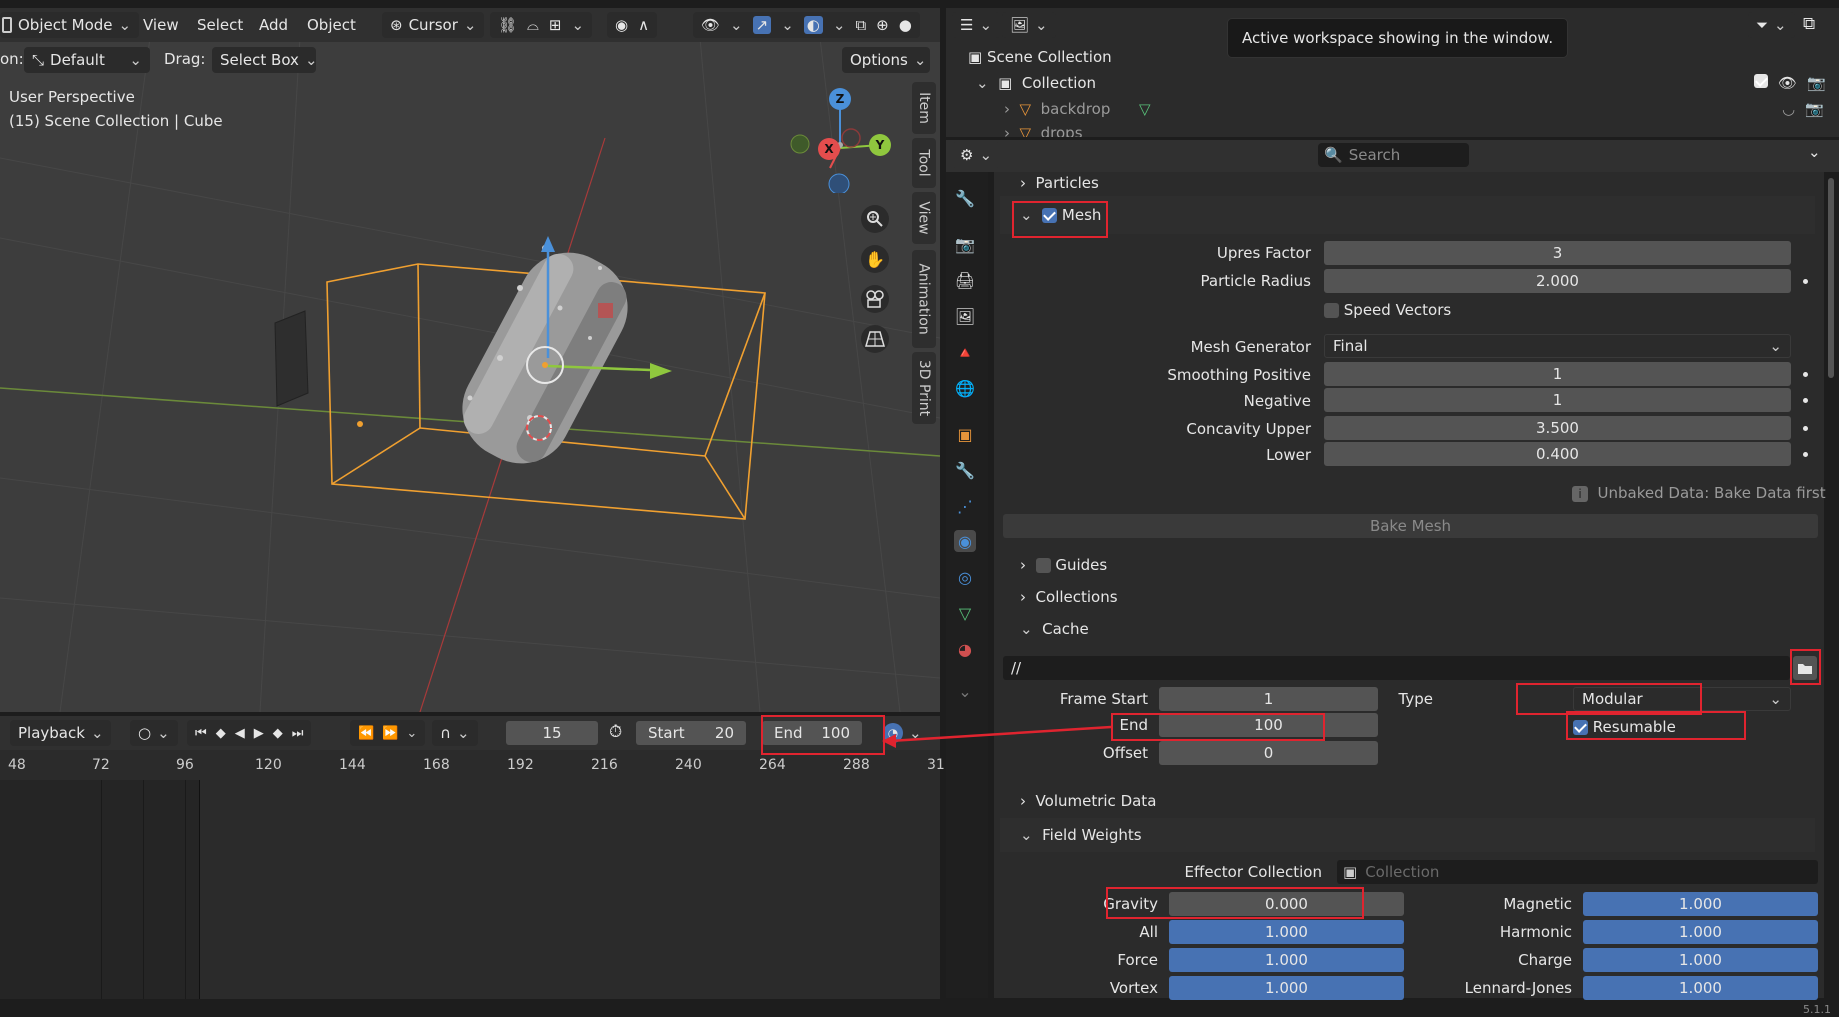  Describe the element at coordinates (220, 25) in the screenshot. I see `menu-select: Select` at that location.